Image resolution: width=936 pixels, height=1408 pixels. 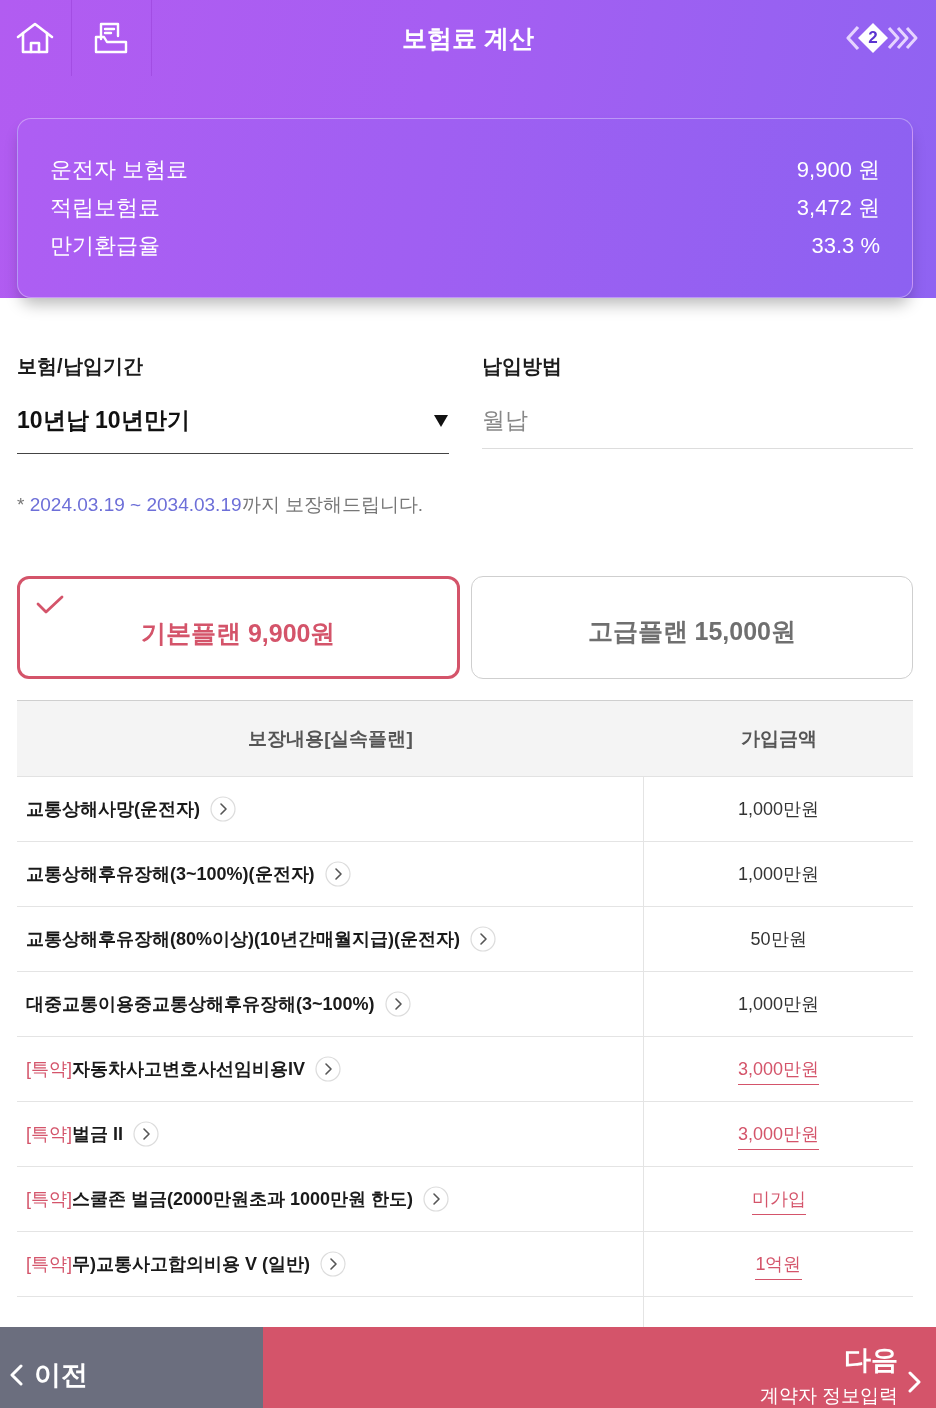 What do you see at coordinates (75, 1134) in the screenshot?
I see `coverage-name: [특약]벌금 II` at bounding box center [75, 1134].